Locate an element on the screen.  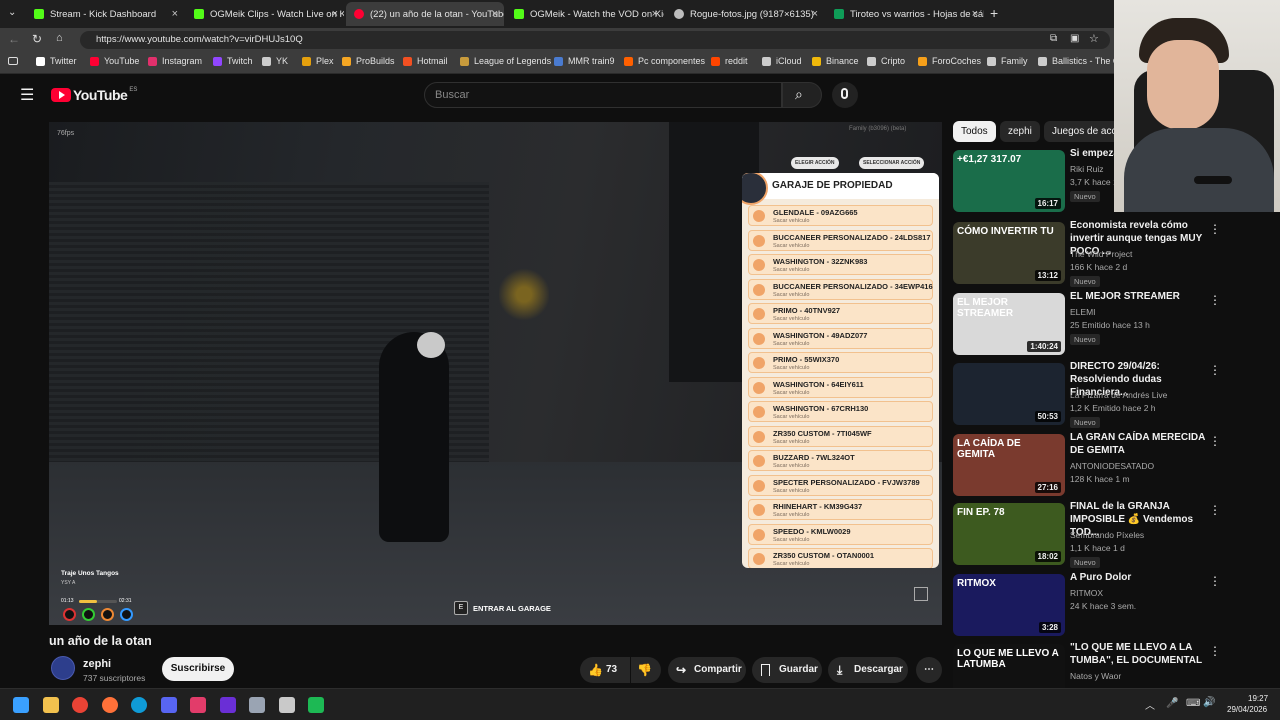
recommendation-title: A Puro Dolor is located at coordinates (1140, 577).